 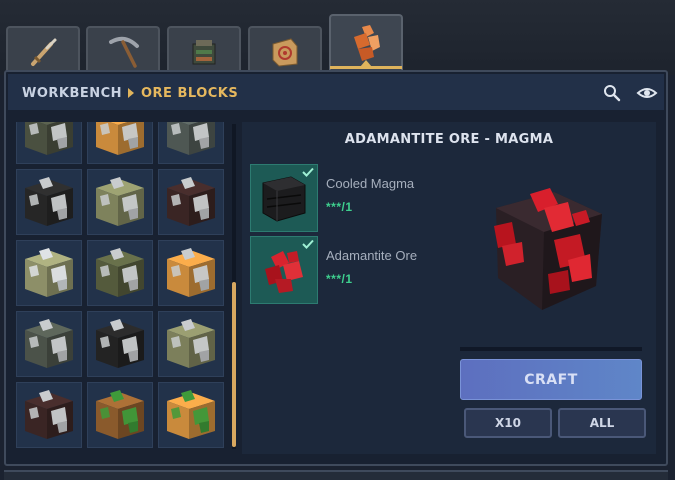 What do you see at coordinates (72, 93) in the screenshot?
I see `breadcrumb-workbench: WORKBENCH` at bounding box center [72, 93].